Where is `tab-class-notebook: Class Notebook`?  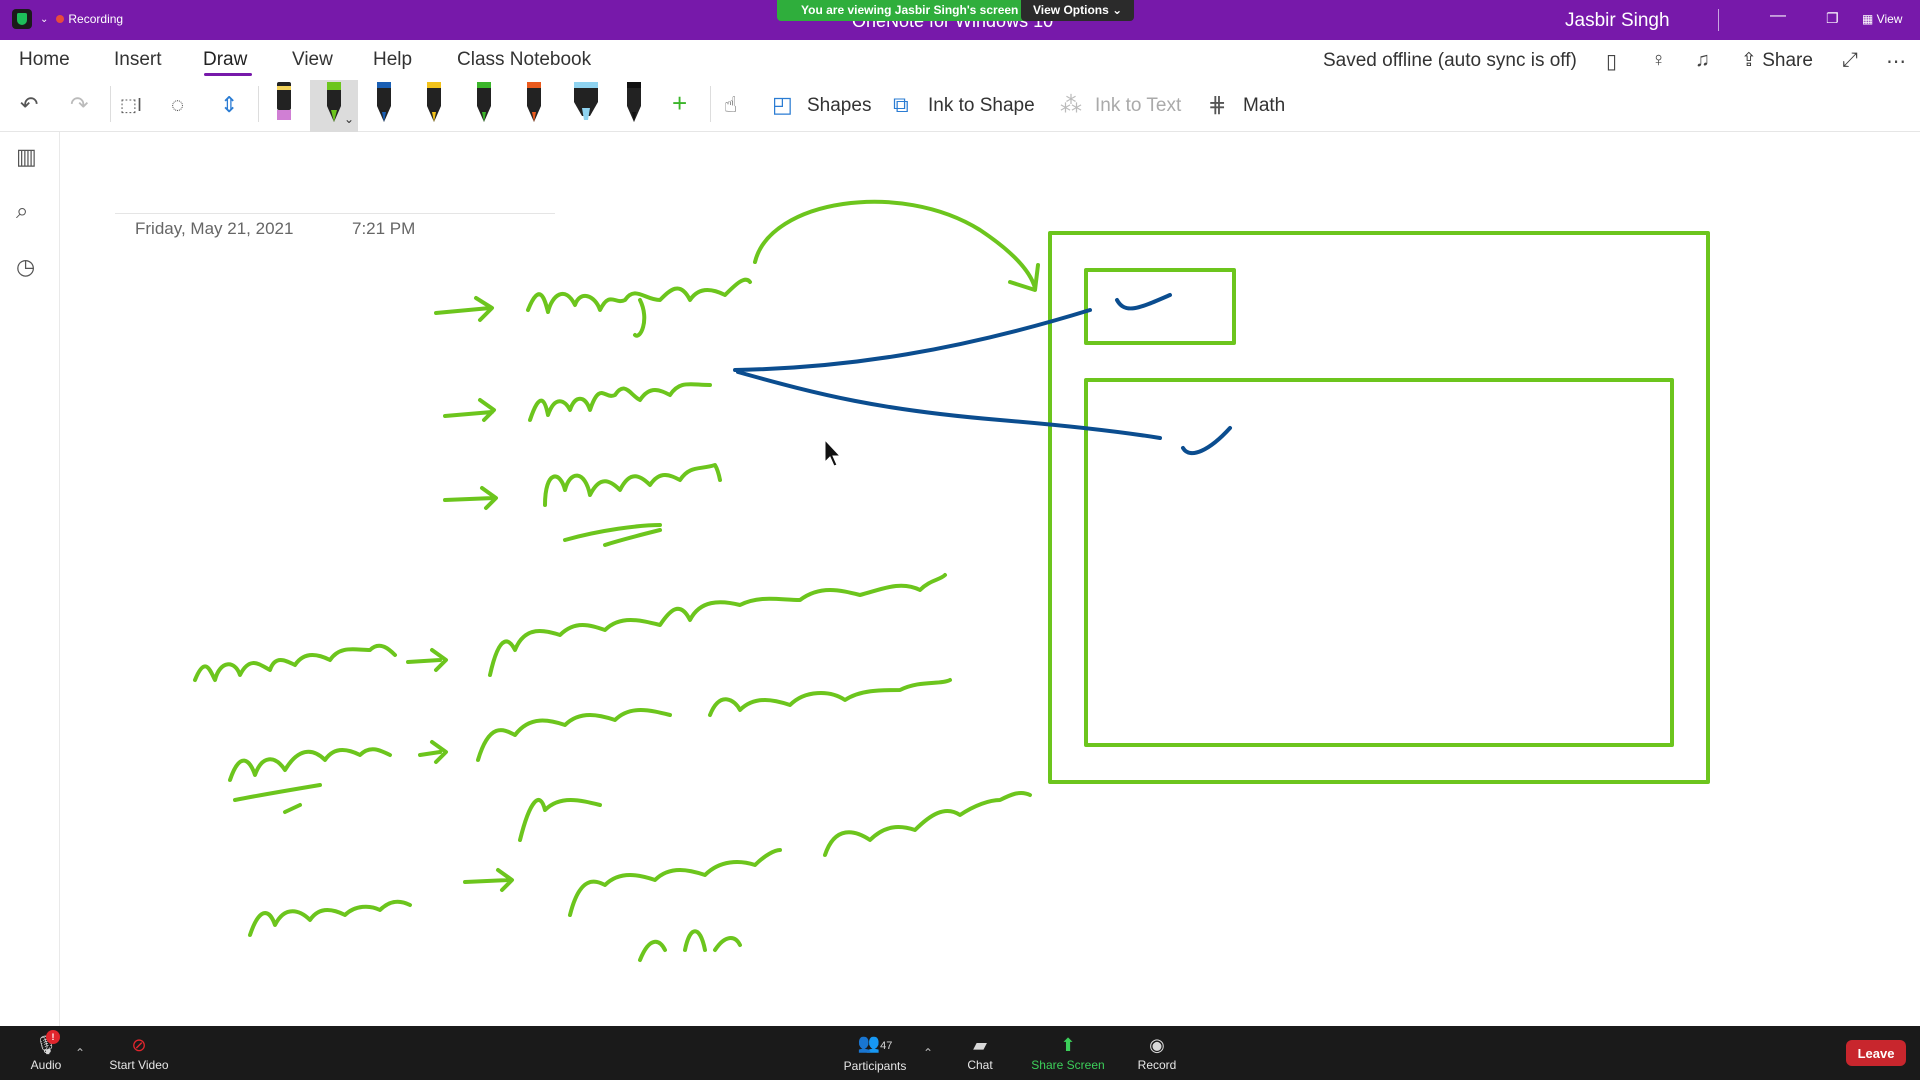 tab-class-notebook: Class Notebook is located at coordinates (524, 60).